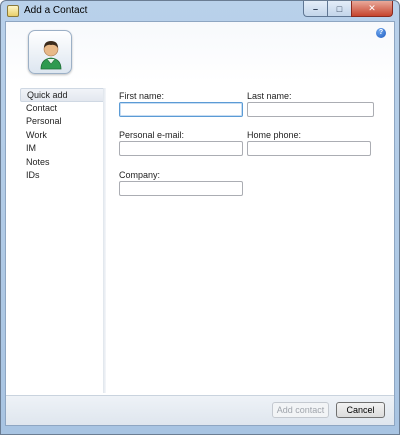 Image resolution: width=400 pixels, height=435 pixels. Describe the element at coordinates (104, 240) in the screenshot. I see `nav-divider` at that location.